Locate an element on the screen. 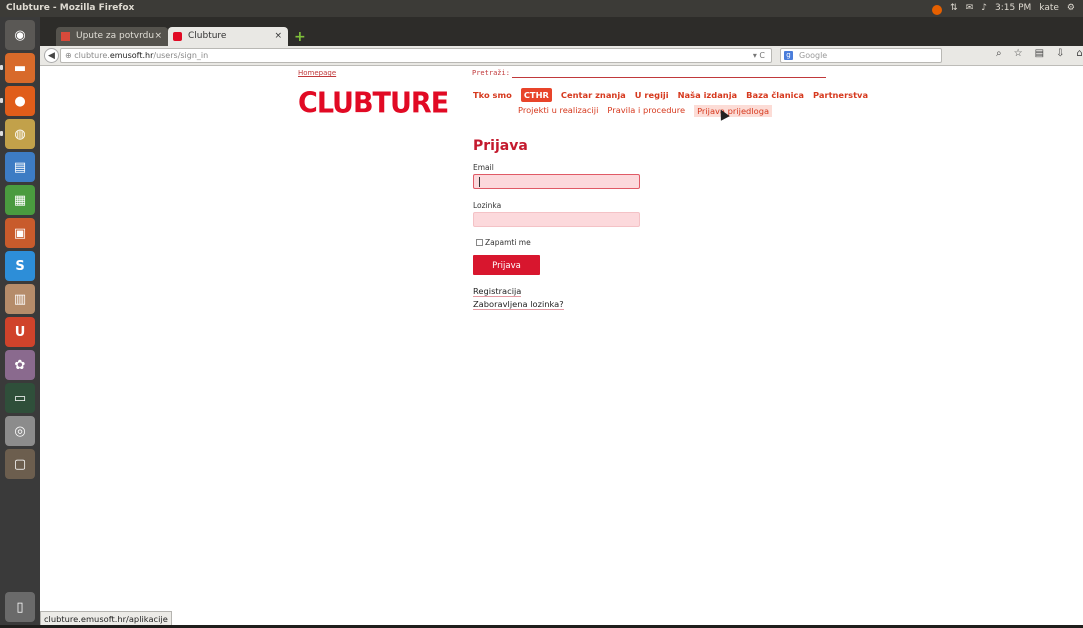 This screenshot has height=628, width=1083. nav-item-tko-smo: Tko smo is located at coordinates (492, 95).